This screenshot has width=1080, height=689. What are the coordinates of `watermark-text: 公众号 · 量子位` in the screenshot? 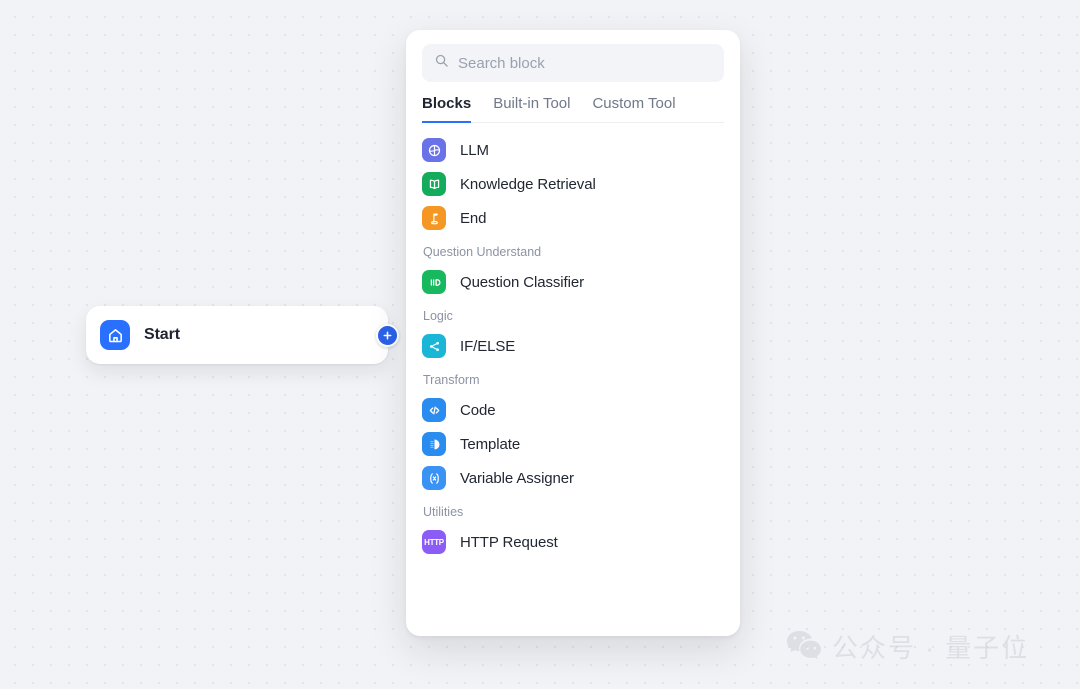 It's located at (931, 648).